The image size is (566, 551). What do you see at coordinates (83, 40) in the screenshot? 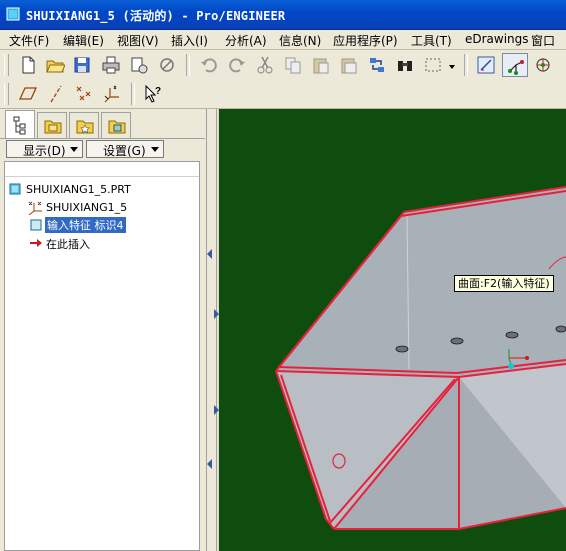
I see `menu-edit: 编辑(E)` at bounding box center [83, 40].